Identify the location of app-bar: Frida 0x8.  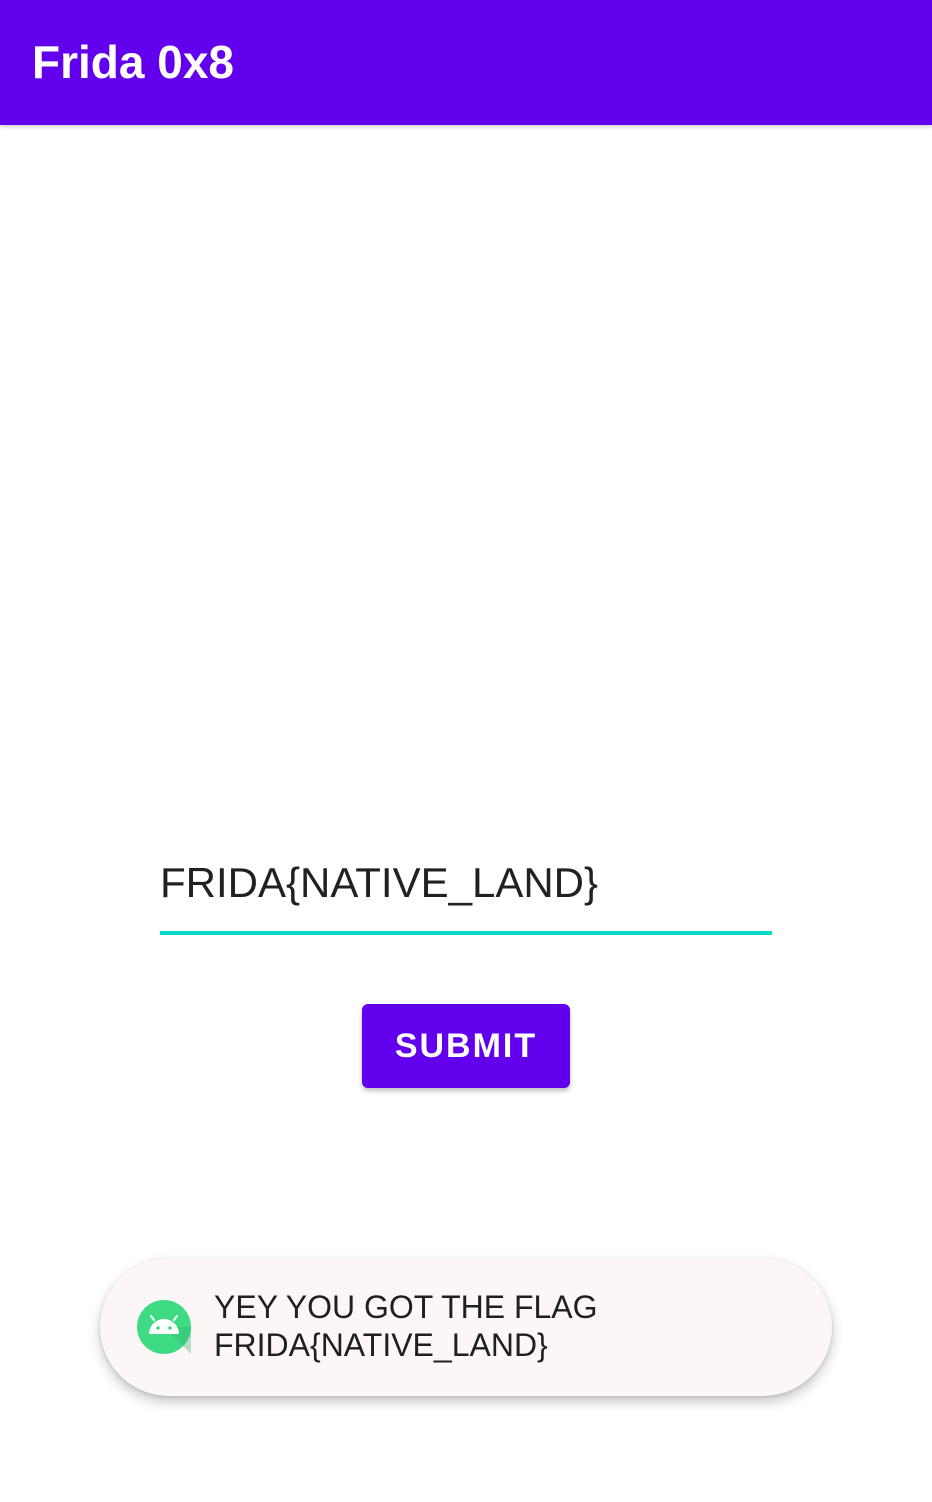
(466, 62).